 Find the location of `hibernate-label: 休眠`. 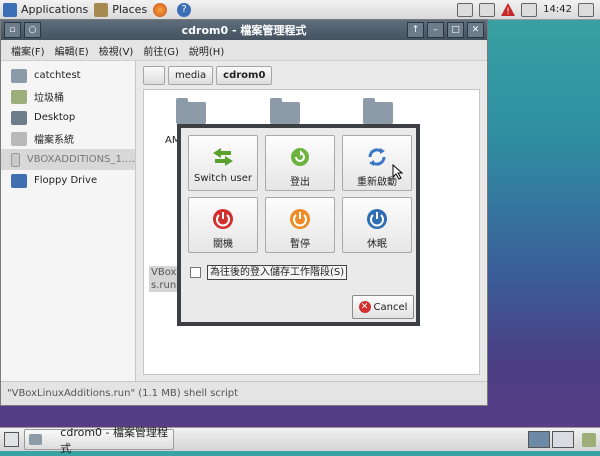

hibernate-label: 休眠 is located at coordinates (377, 244).